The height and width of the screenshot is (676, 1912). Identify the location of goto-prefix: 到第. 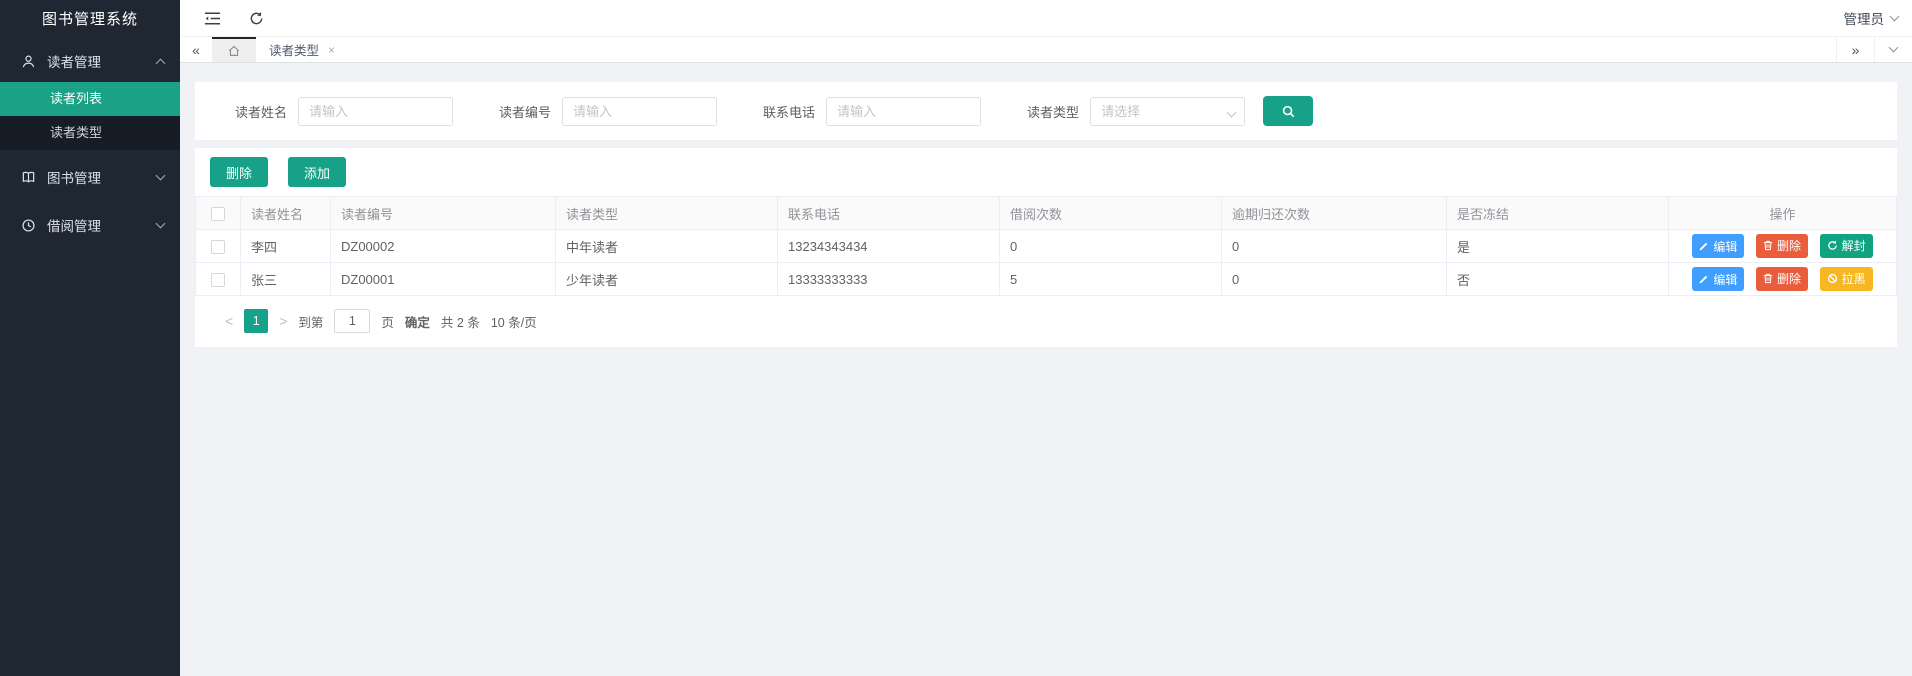
(311, 322).